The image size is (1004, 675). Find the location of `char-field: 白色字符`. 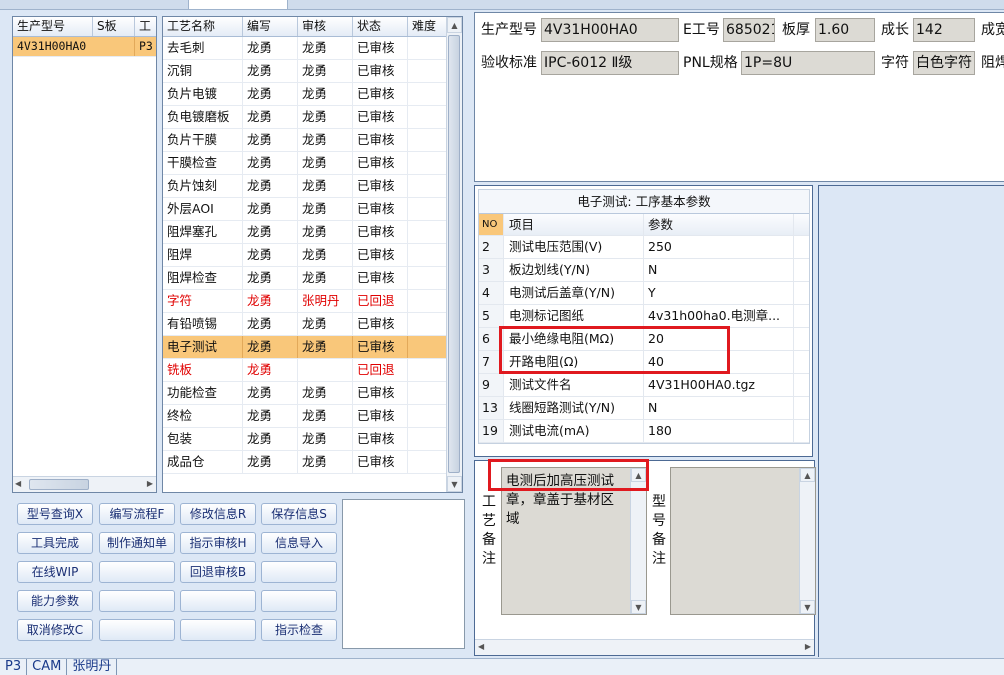

char-field: 白色字符 is located at coordinates (944, 63).